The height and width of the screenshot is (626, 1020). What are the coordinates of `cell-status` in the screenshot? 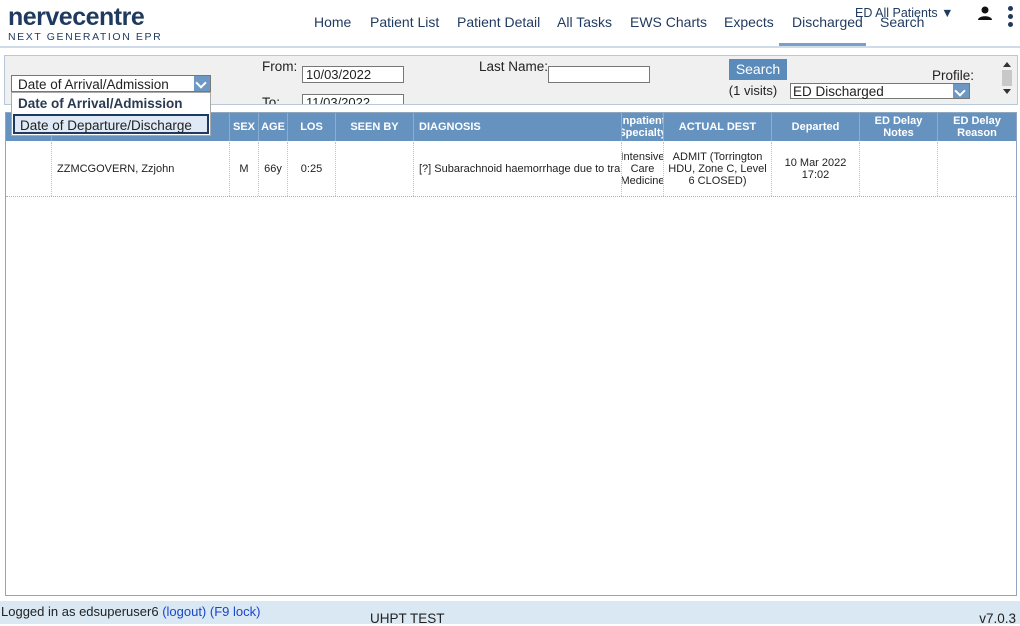 It's located at (28, 169).